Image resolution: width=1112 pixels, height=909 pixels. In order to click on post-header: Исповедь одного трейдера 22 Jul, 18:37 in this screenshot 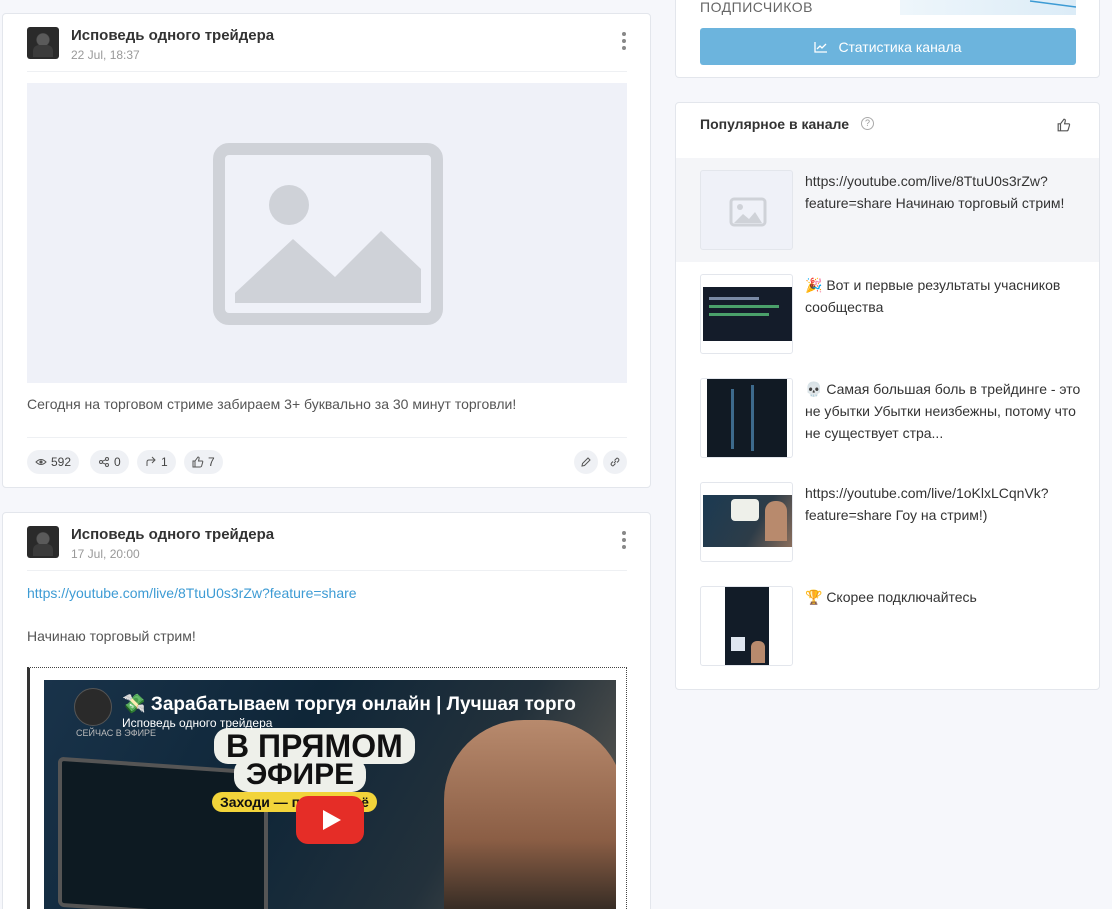, I will do `click(327, 49)`.